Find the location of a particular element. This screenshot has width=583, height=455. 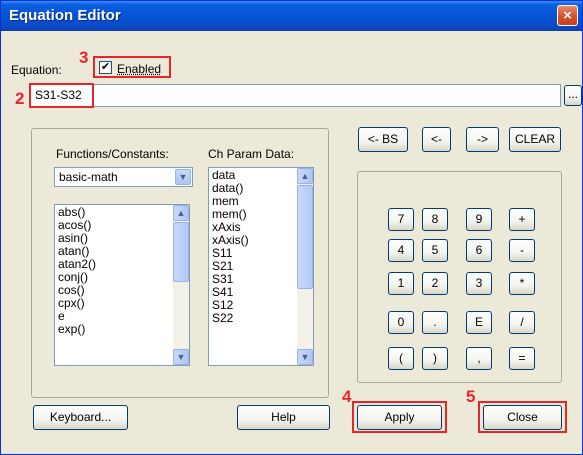

keypad-key: , is located at coordinates (479, 358).